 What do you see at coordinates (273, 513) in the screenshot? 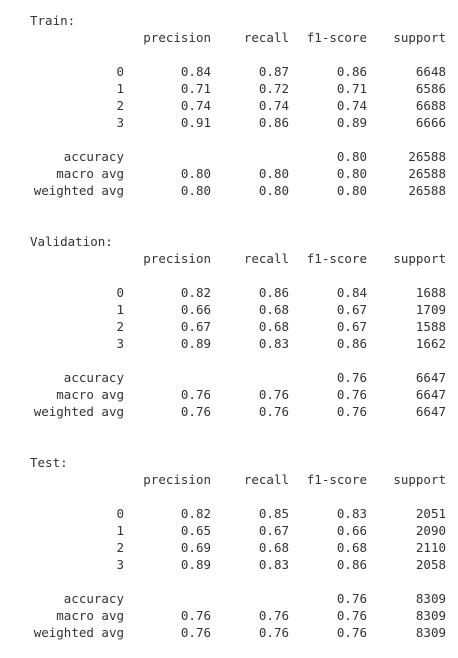
I see `metric-recall: 0.85` at bounding box center [273, 513].